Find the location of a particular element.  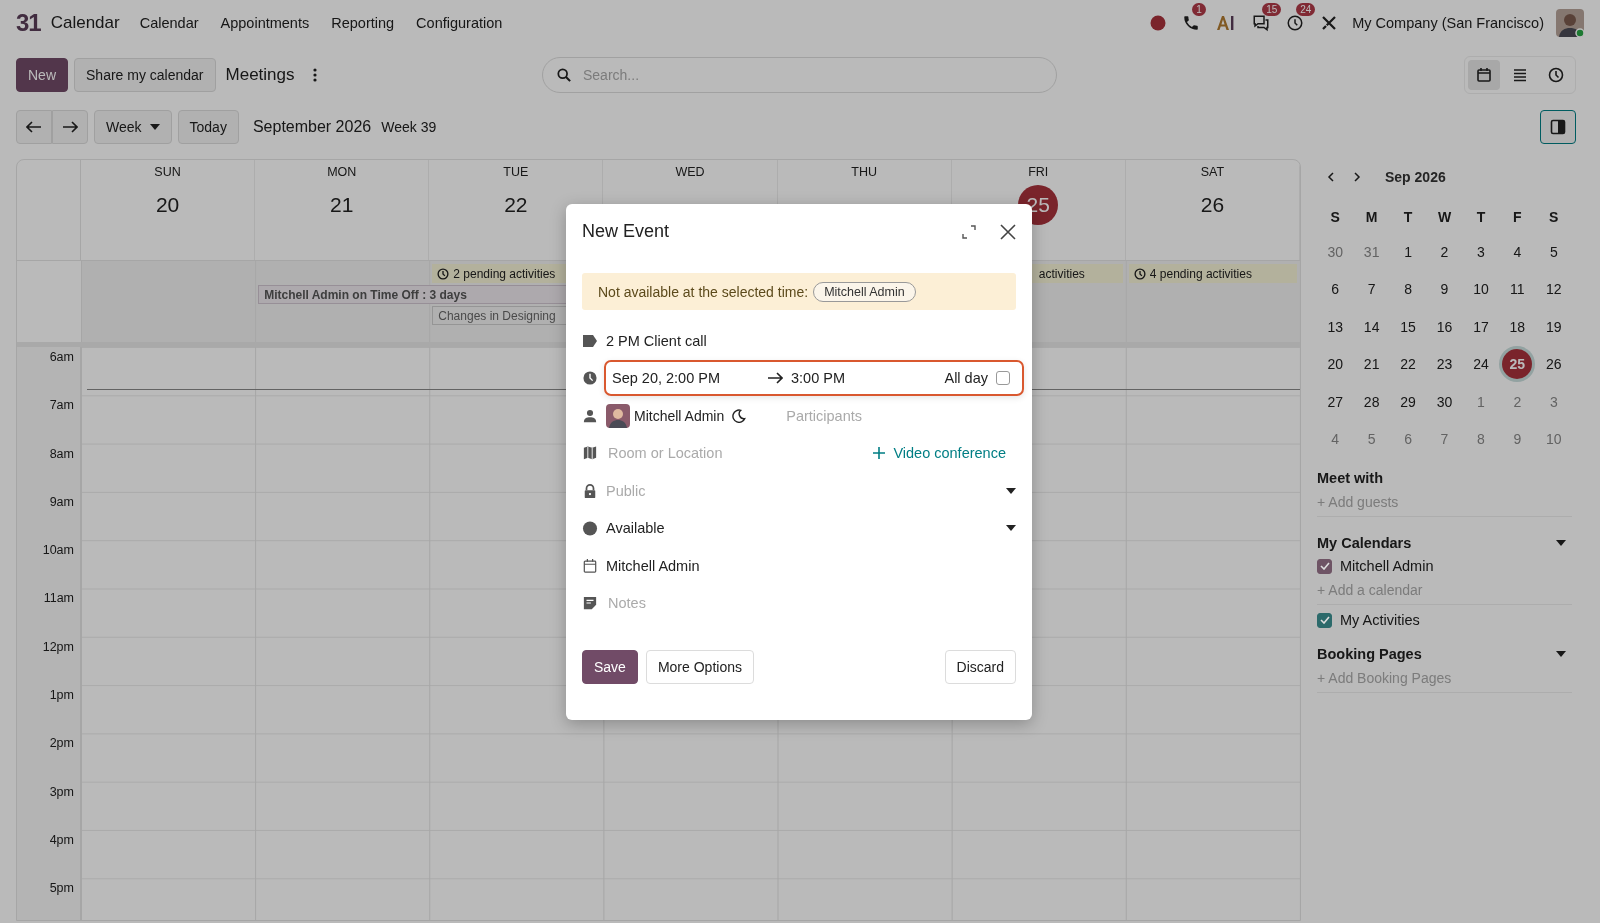

record-icon is located at coordinates (1158, 23).